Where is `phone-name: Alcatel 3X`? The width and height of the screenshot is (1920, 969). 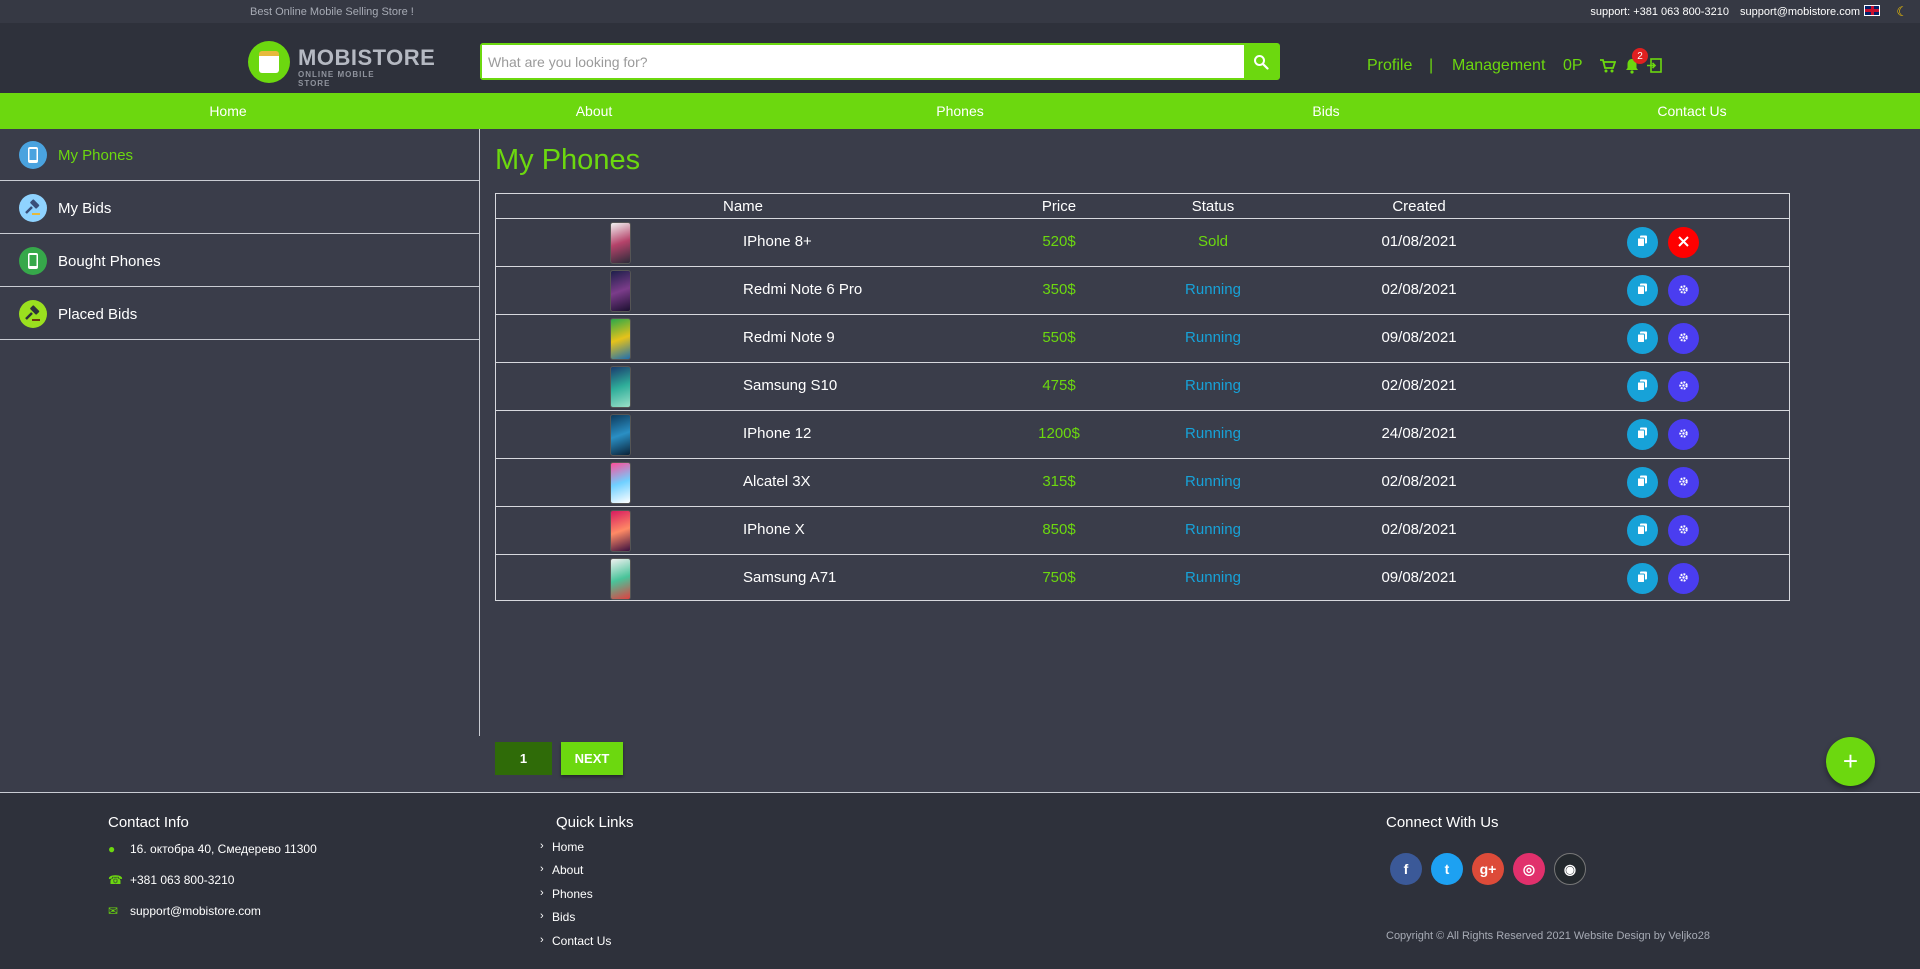 phone-name: Alcatel 3X is located at coordinates (777, 481).